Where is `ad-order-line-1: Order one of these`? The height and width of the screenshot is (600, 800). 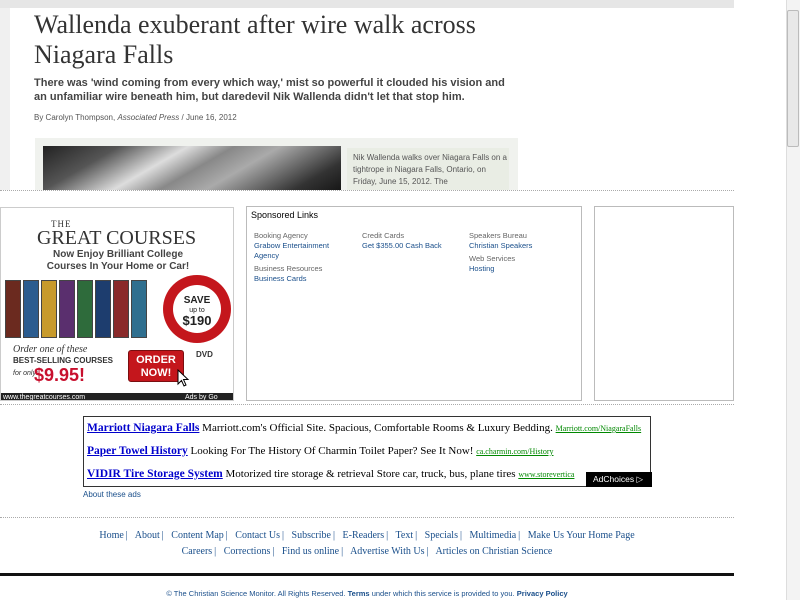
ad-order-line-1: Order one of these is located at coordinates (50, 349).